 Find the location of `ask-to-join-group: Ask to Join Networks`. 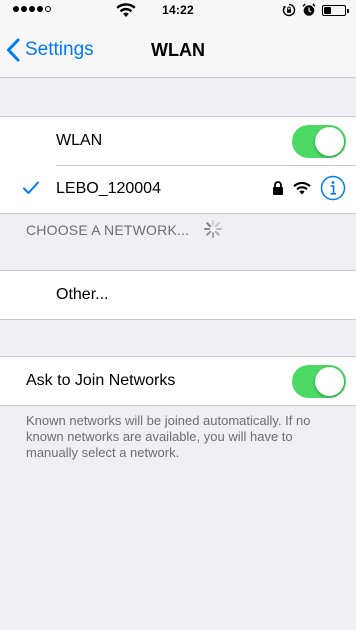

ask-to-join-group: Ask to Join Networks is located at coordinates (178, 381).